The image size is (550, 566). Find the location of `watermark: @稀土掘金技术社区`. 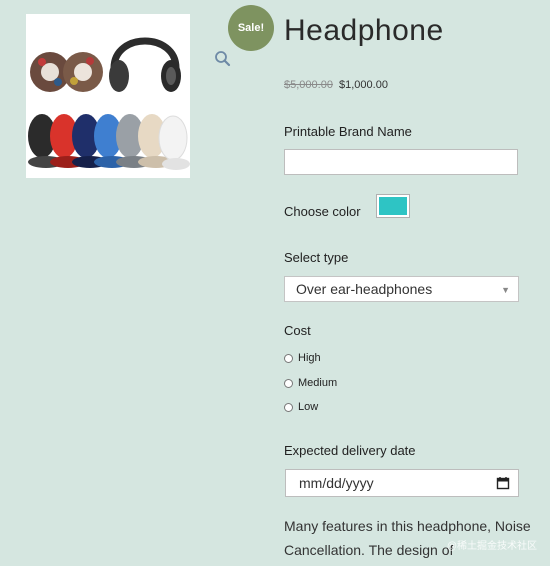

watermark: @稀土掘金技术社区 is located at coordinates (491, 546).